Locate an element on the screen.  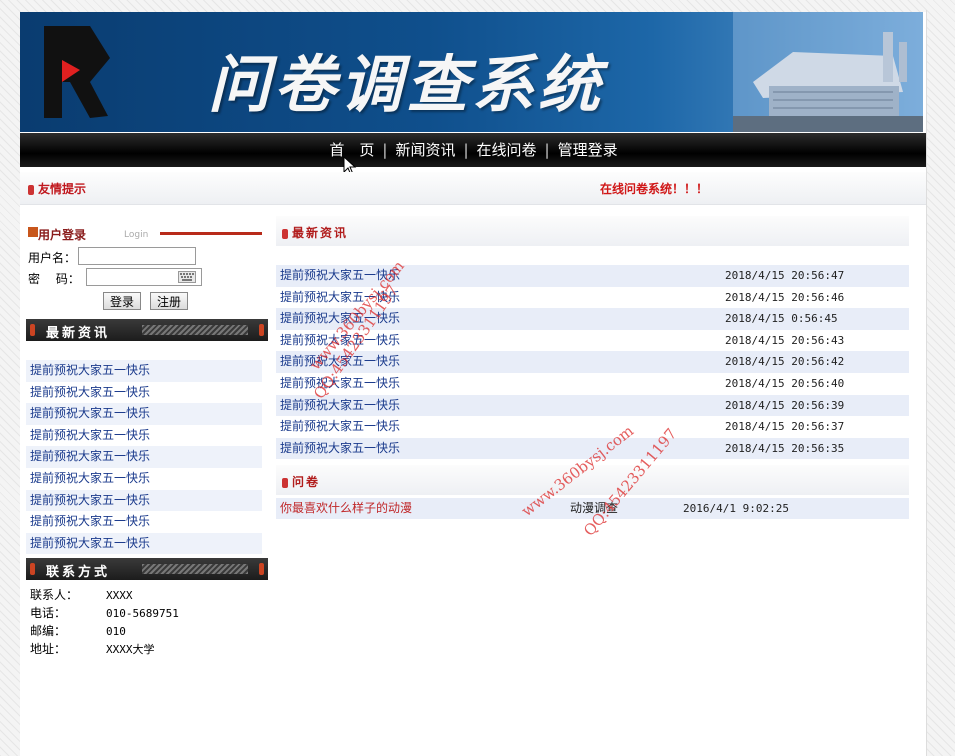
table-row: 你最喜欢什么样子的动漫 动漫调查 2016/4/1 9:02:25 is located at coordinates (592, 508).